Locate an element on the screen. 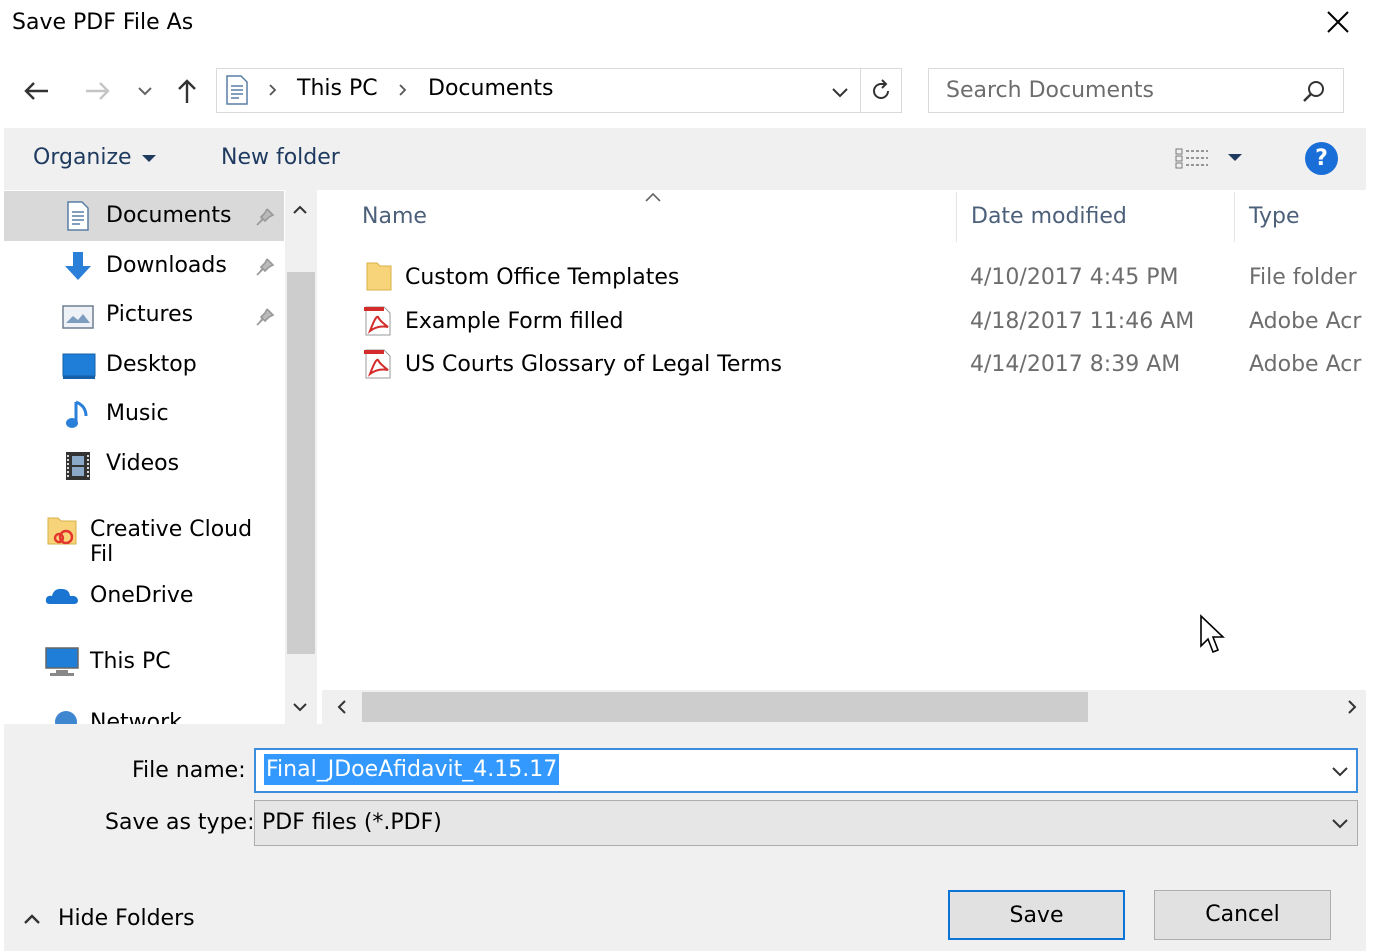 The image size is (1376, 951). sort-ascending-icon is located at coordinates (653, 197).